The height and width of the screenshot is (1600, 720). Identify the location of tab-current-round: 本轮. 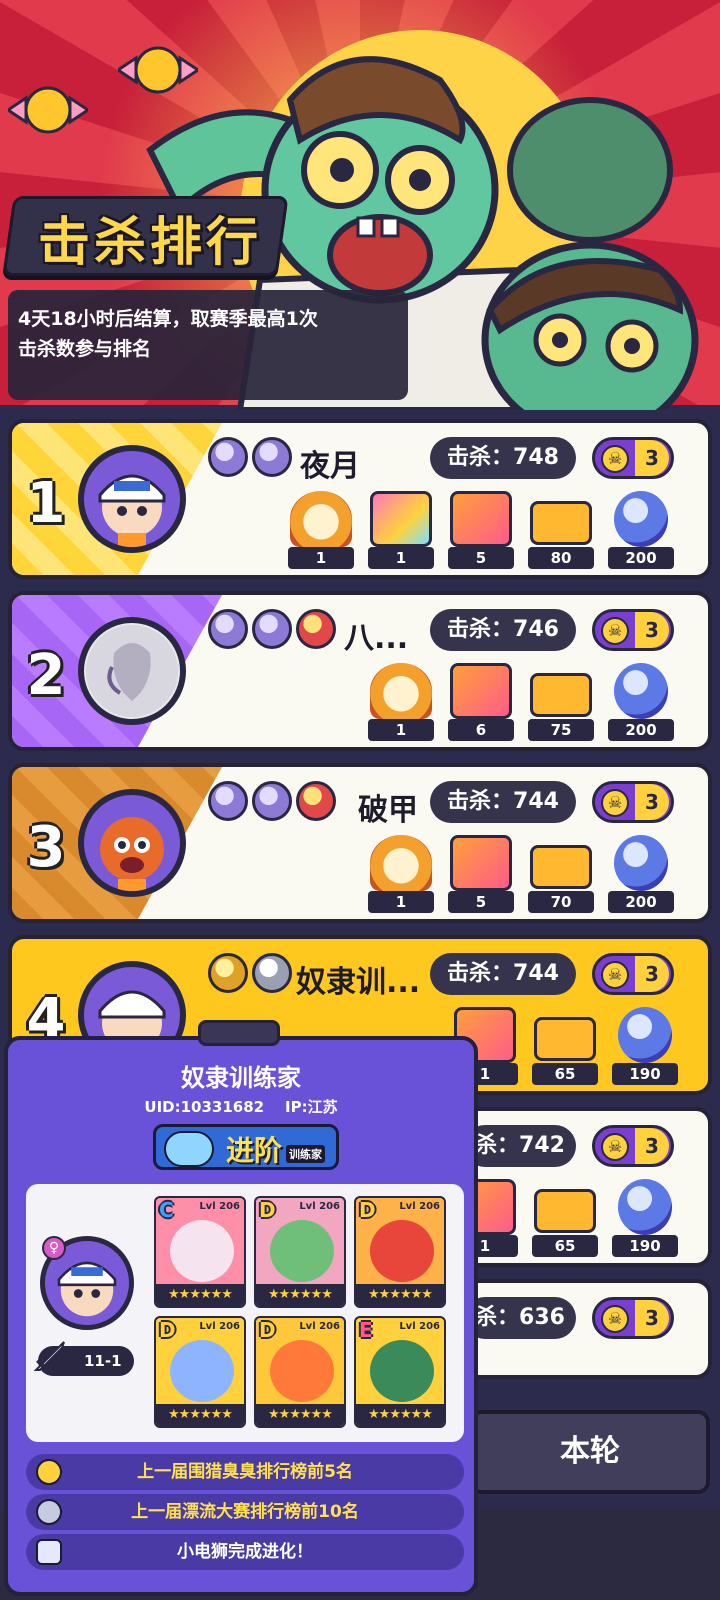
(590, 1452).